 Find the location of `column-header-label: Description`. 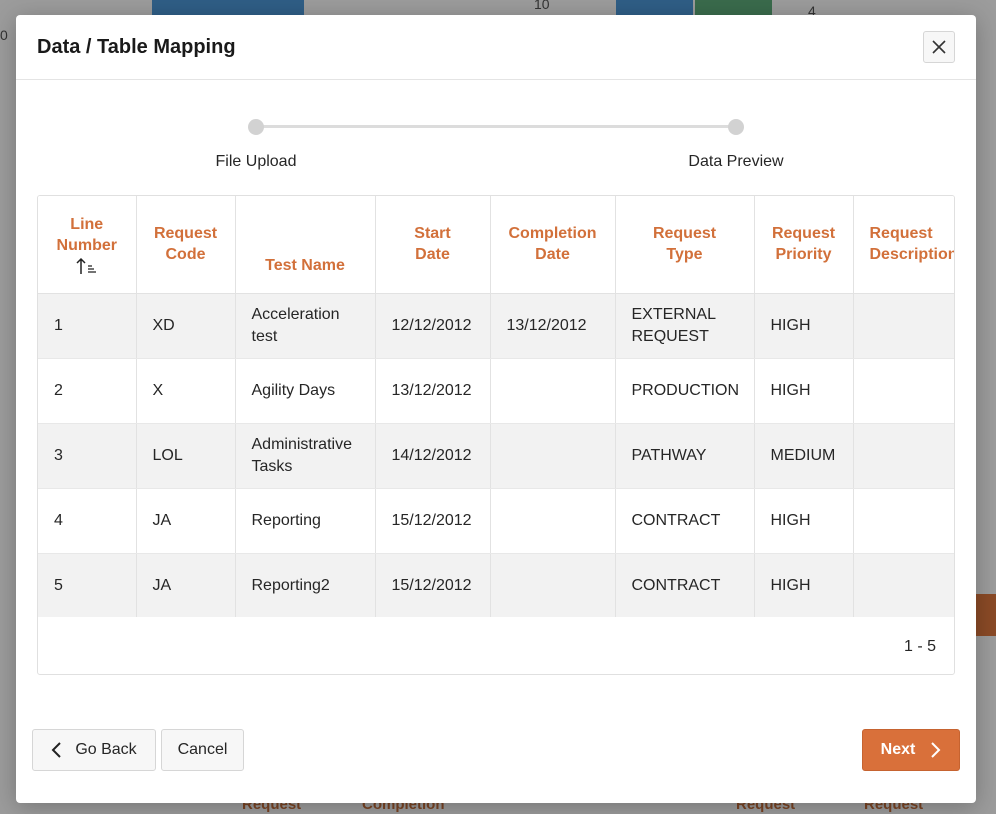

column-header-label: Description is located at coordinates (912, 255).